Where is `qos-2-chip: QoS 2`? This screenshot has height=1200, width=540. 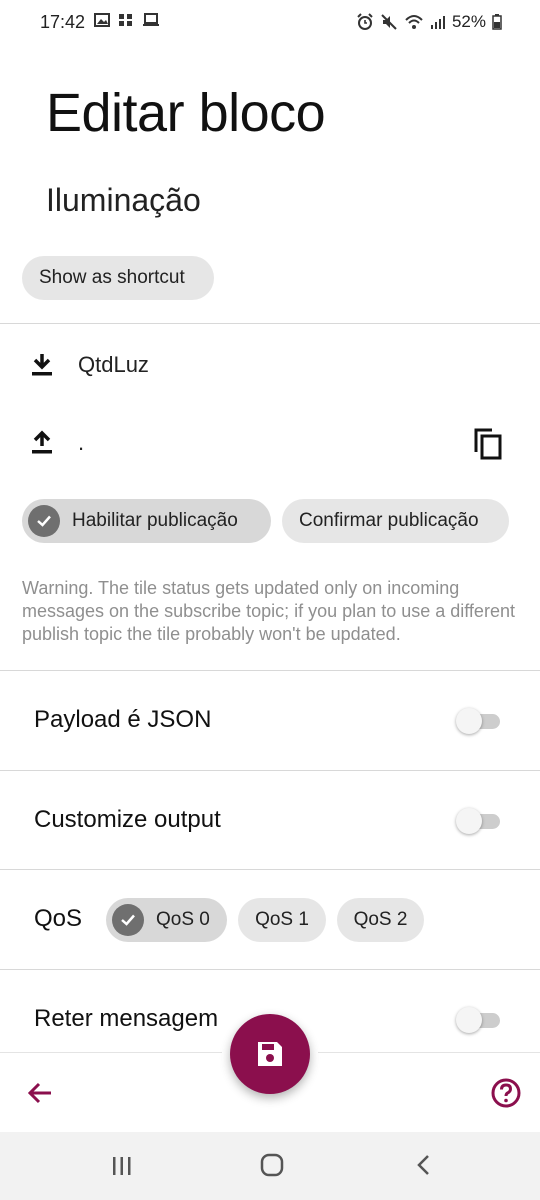
qos-2-chip: QoS 2 is located at coordinates (380, 920).